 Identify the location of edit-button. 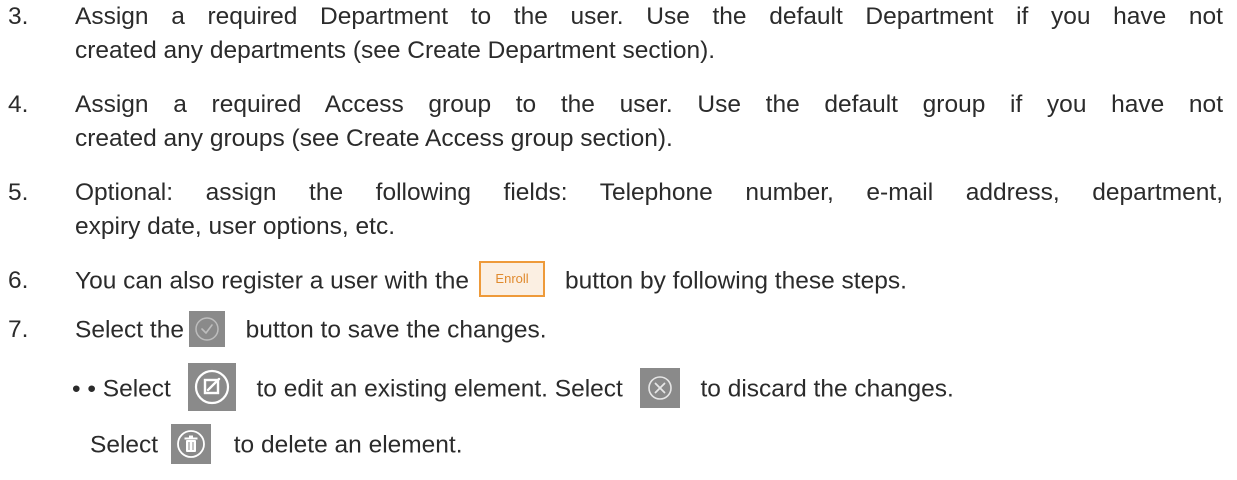
(211, 387).